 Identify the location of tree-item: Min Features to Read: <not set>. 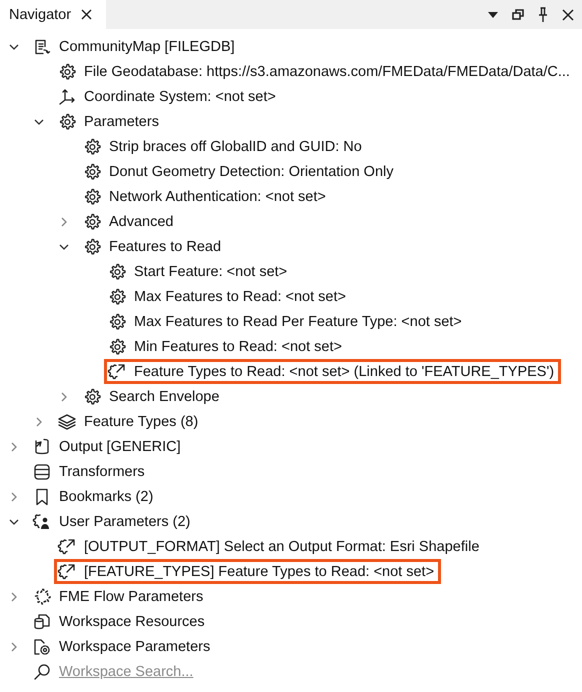
(238, 346).